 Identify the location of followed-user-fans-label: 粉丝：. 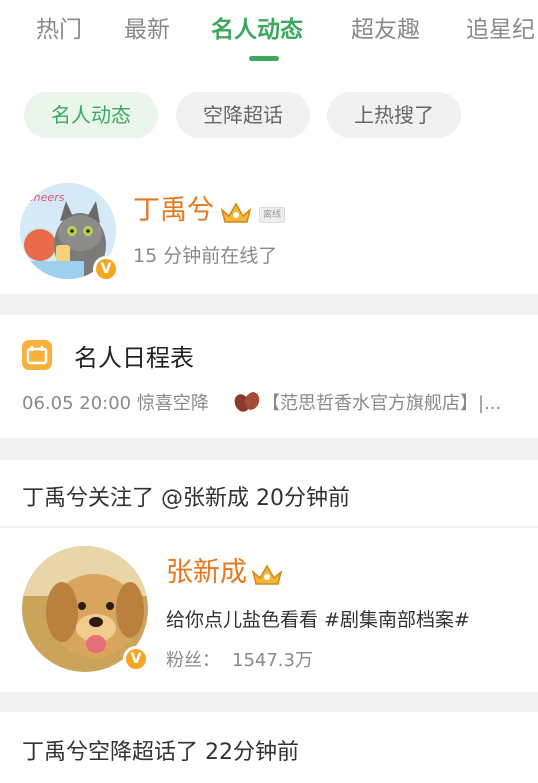
(193, 660).